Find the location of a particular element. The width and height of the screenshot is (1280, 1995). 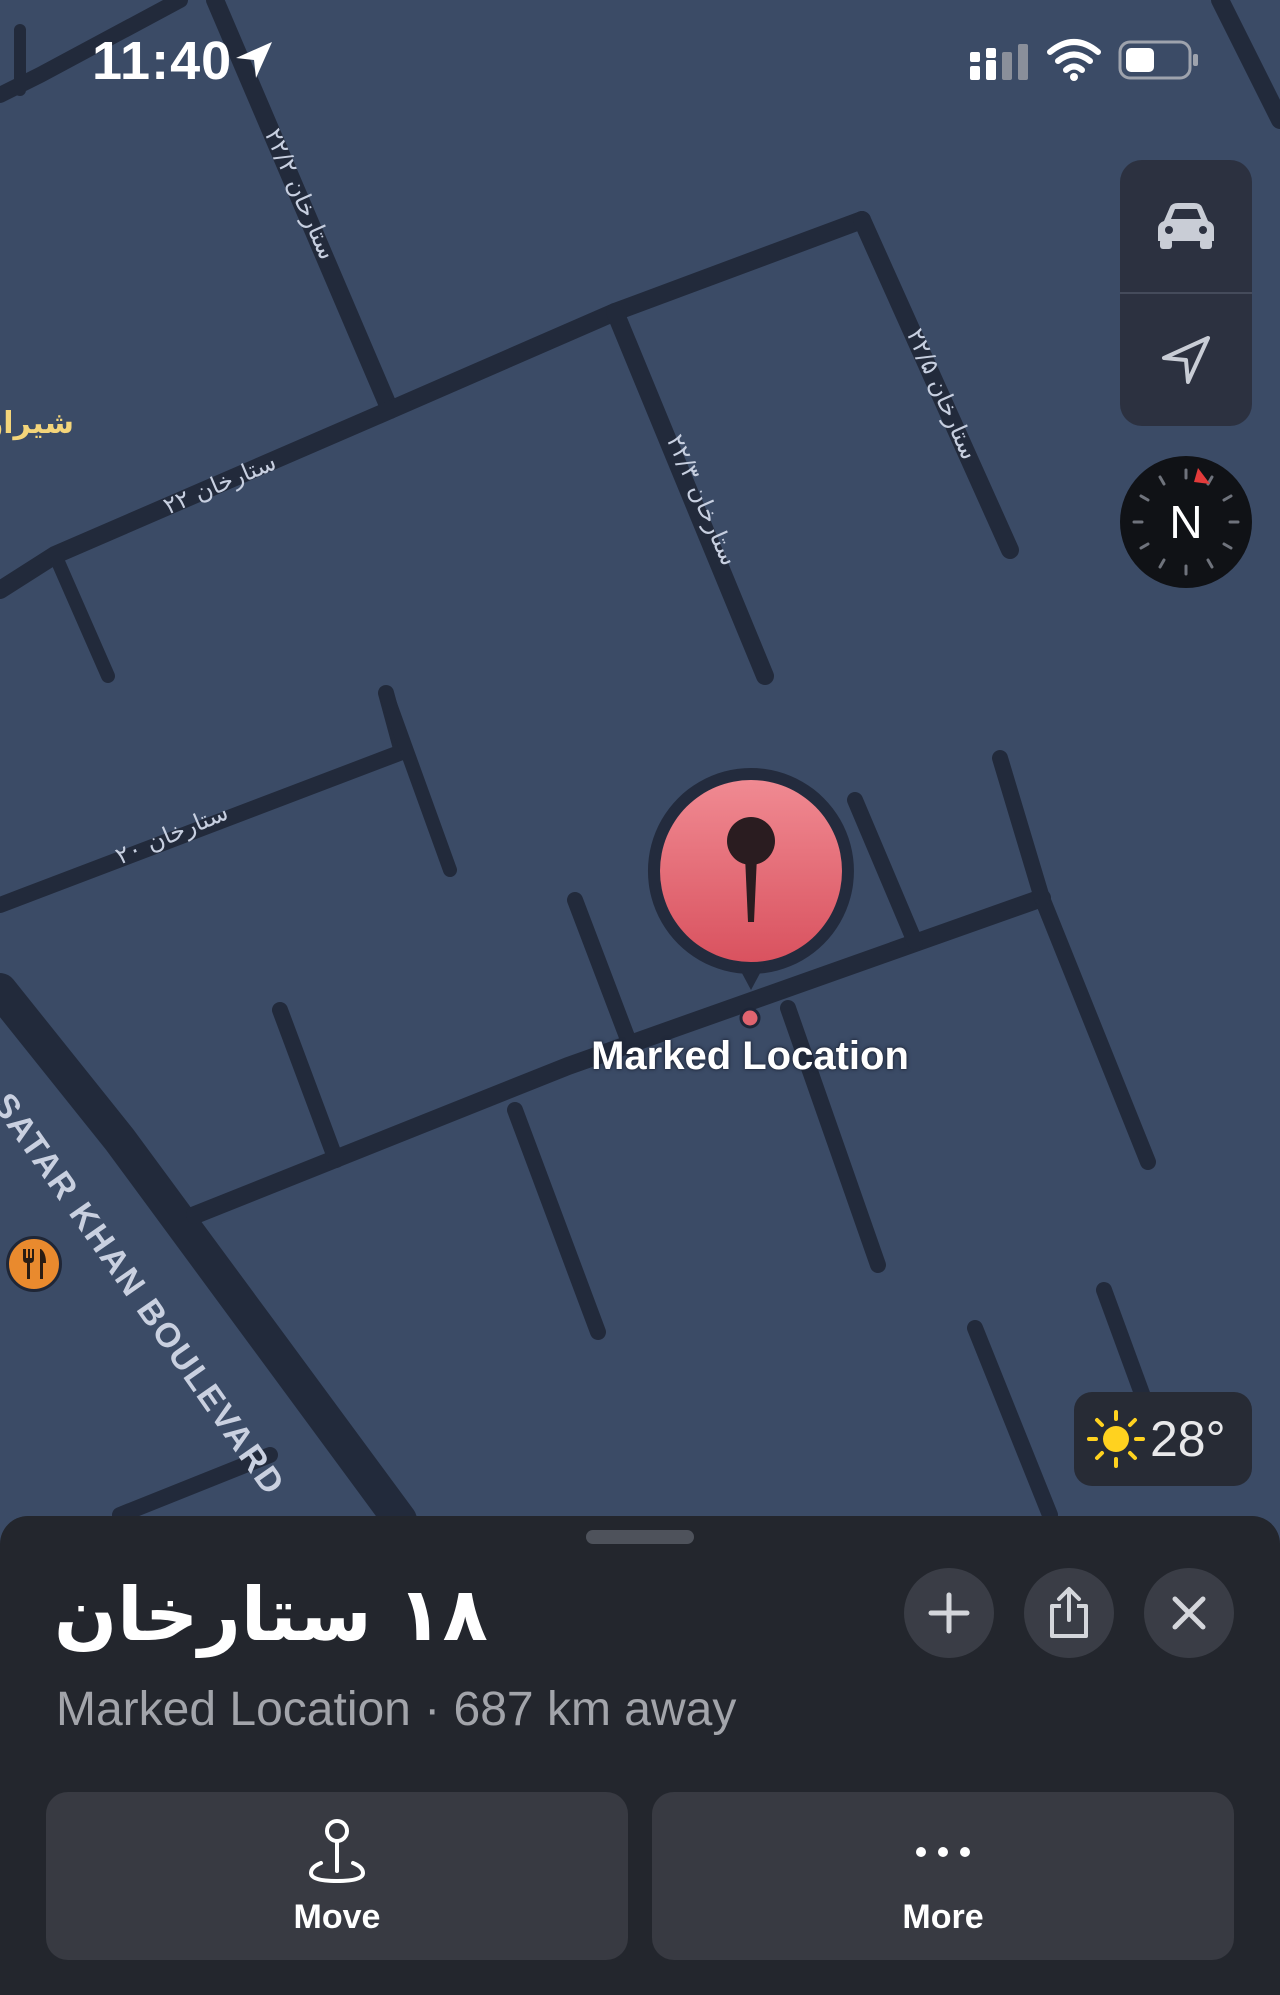

location-arrow-icon is located at coordinates (254, 60).